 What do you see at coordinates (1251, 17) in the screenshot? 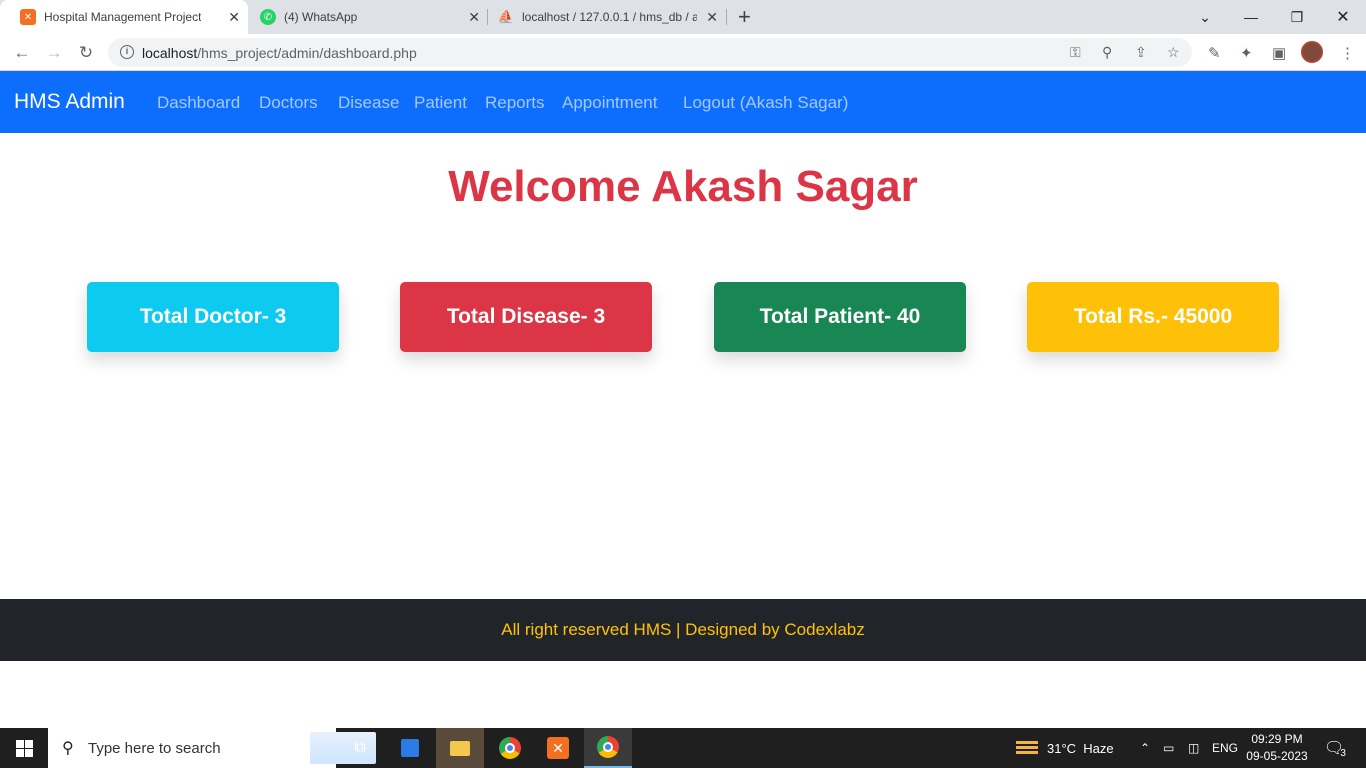
I see `minimize-icon: —` at bounding box center [1251, 17].